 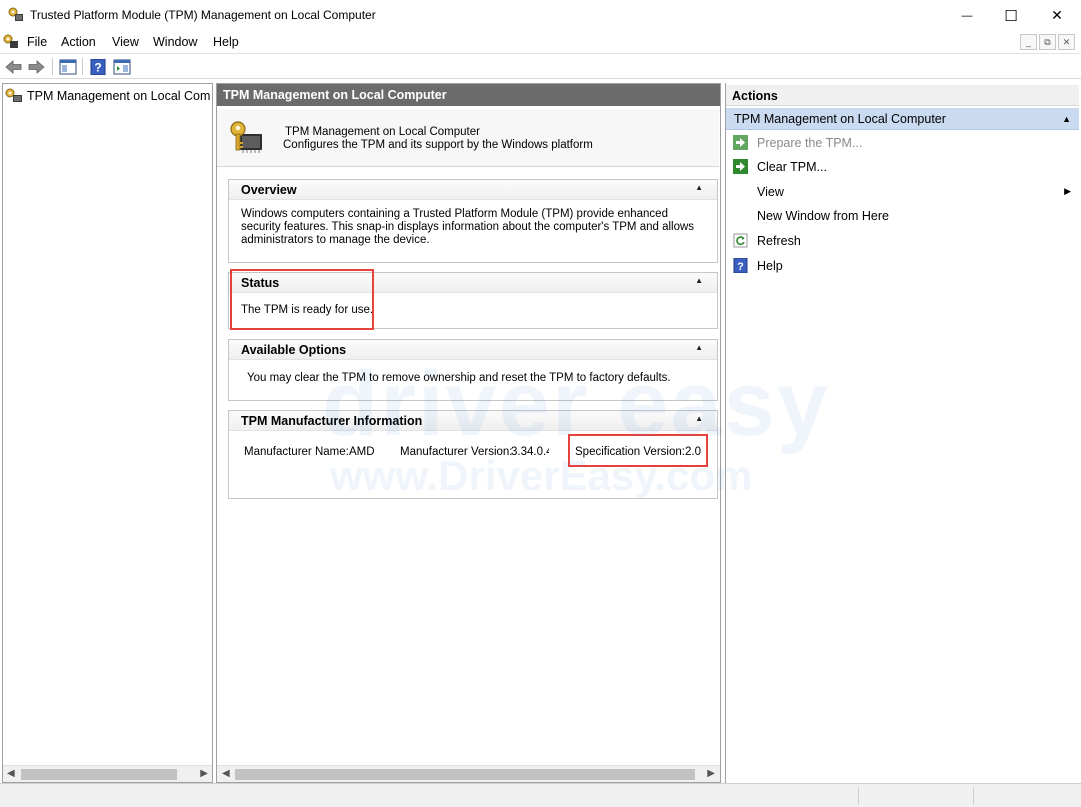 What do you see at coordinates (456, 452) in the screenshot?
I see `manufacturer-version-label: Manufacturer Version:` at bounding box center [456, 452].